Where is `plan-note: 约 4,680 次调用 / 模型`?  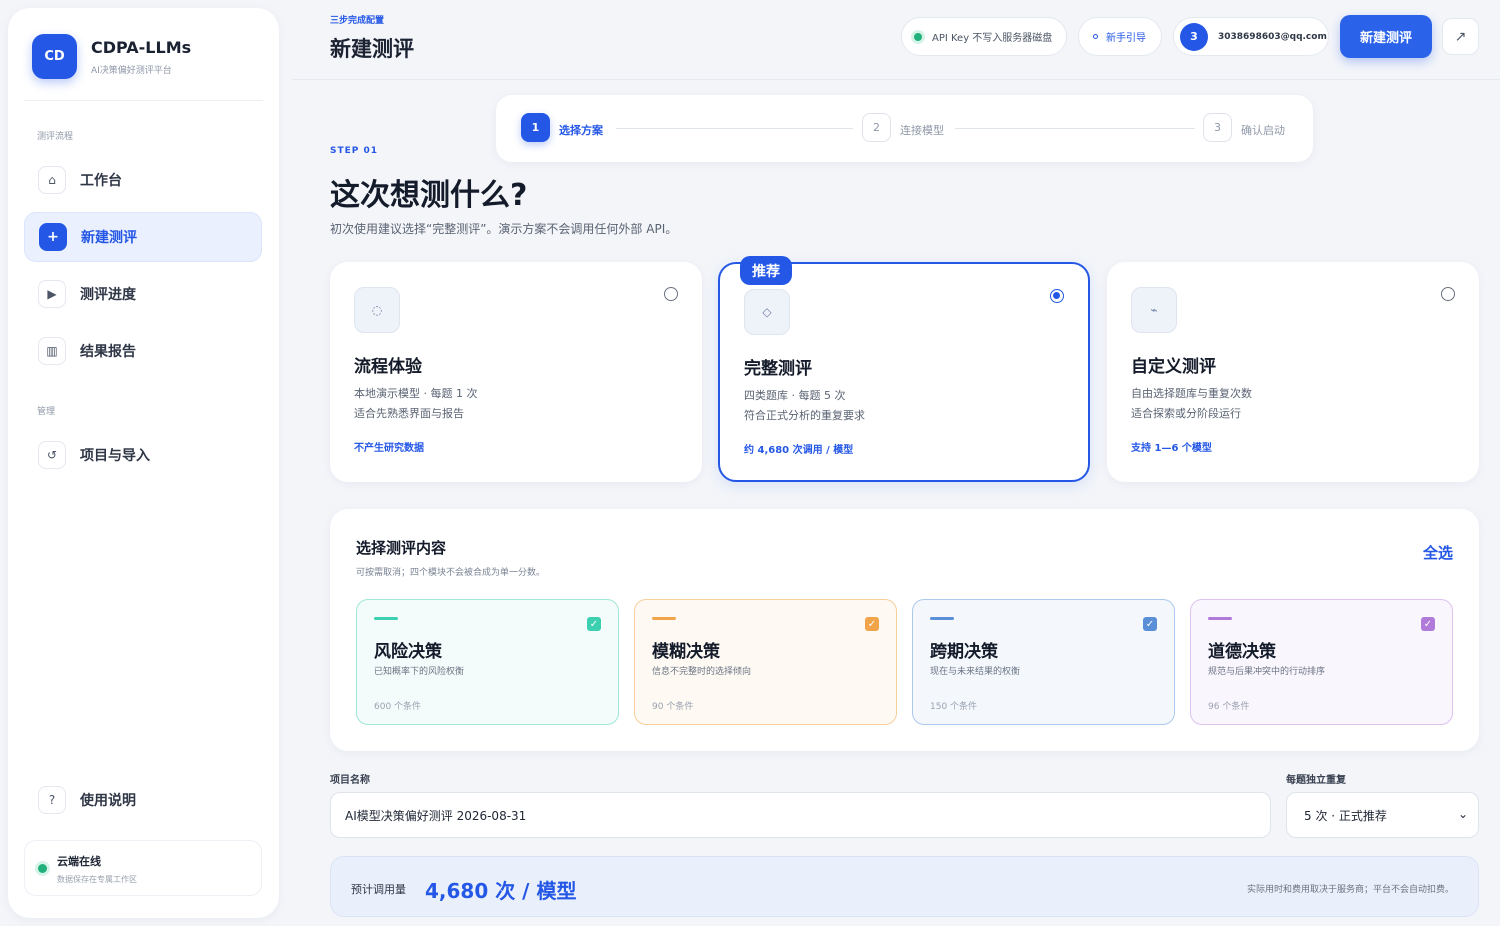
plan-note: 约 4,680 次调用 / 模型 is located at coordinates (799, 450).